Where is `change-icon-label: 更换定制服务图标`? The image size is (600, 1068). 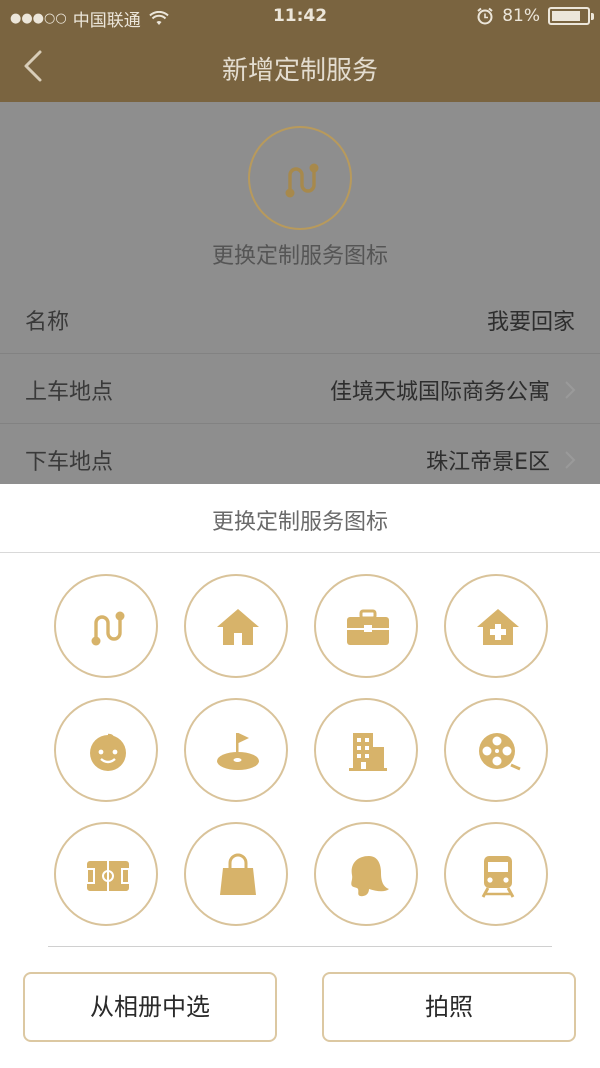 change-icon-label: 更换定制服务图标 is located at coordinates (300, 254).